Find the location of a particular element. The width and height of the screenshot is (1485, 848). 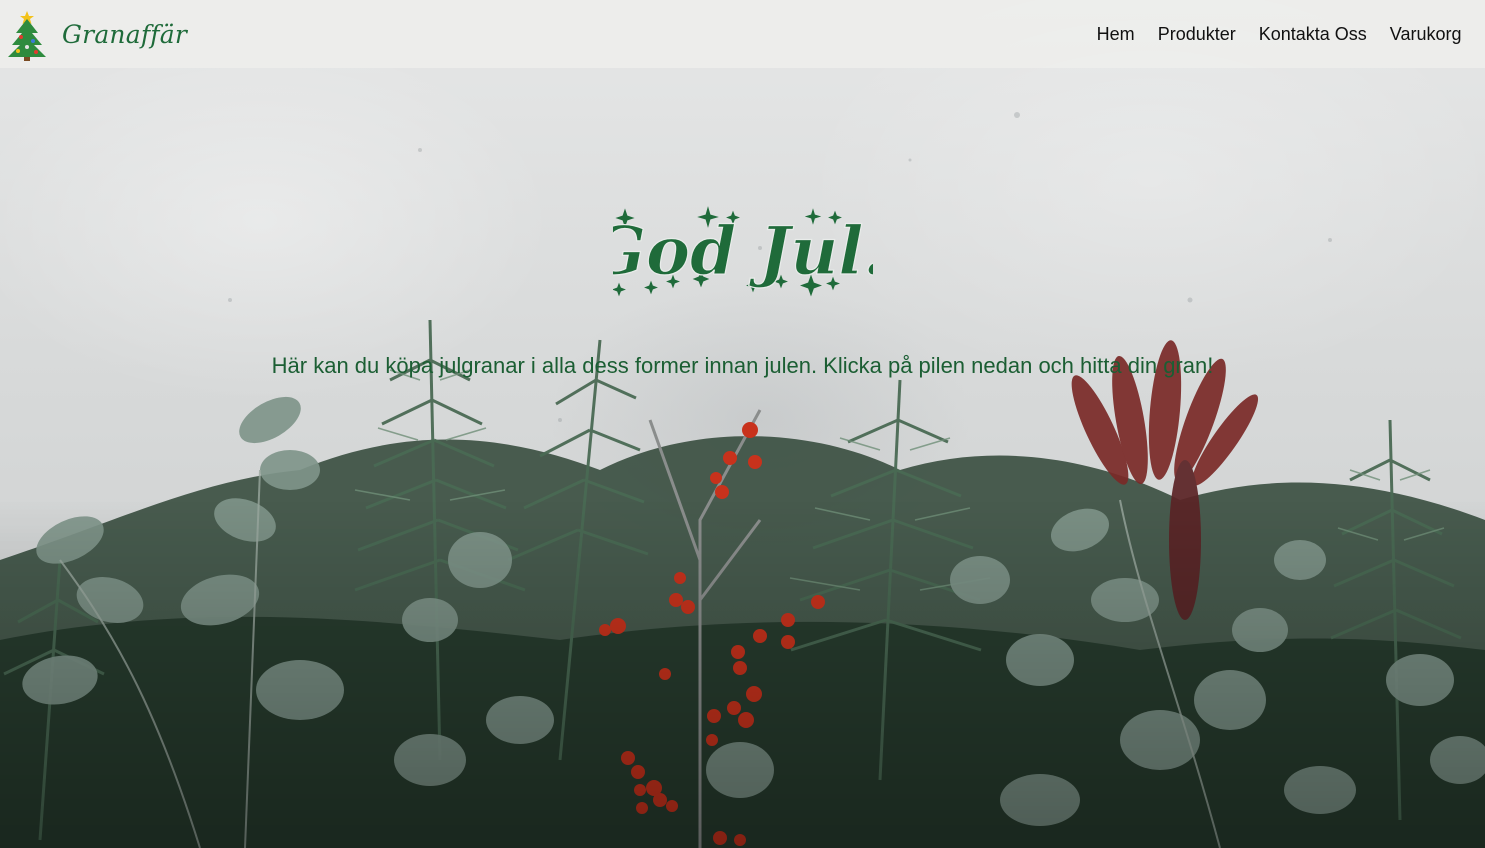

nav-link-kontakta-oss: Kontakta Oss is located at coordinates (1312, 34).